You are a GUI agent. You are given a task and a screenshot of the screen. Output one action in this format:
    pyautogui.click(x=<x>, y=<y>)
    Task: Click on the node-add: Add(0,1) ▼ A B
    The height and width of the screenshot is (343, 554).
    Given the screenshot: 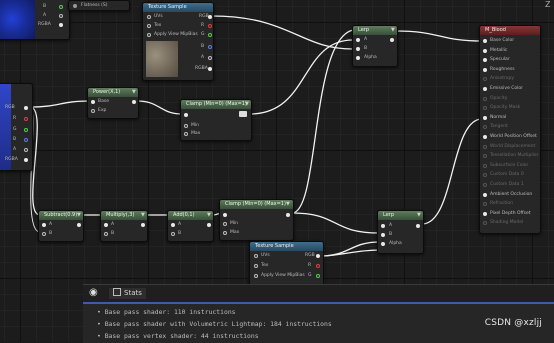 What is the action you would take?
    pyautogui.click(x=190, y=226)
    